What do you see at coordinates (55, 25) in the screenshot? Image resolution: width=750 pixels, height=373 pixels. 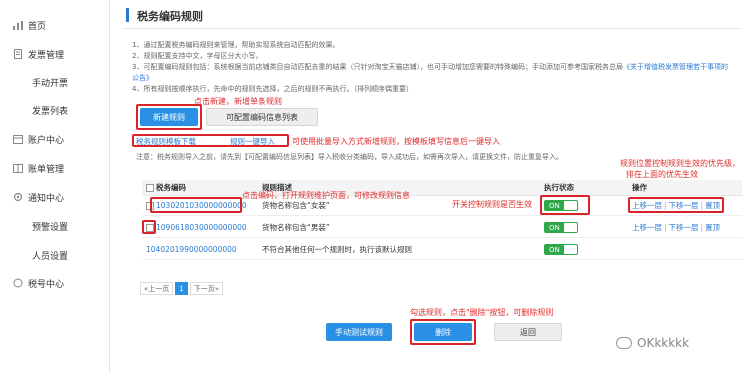 I see `nav-home: 首页` at bounding box center [55, 25].